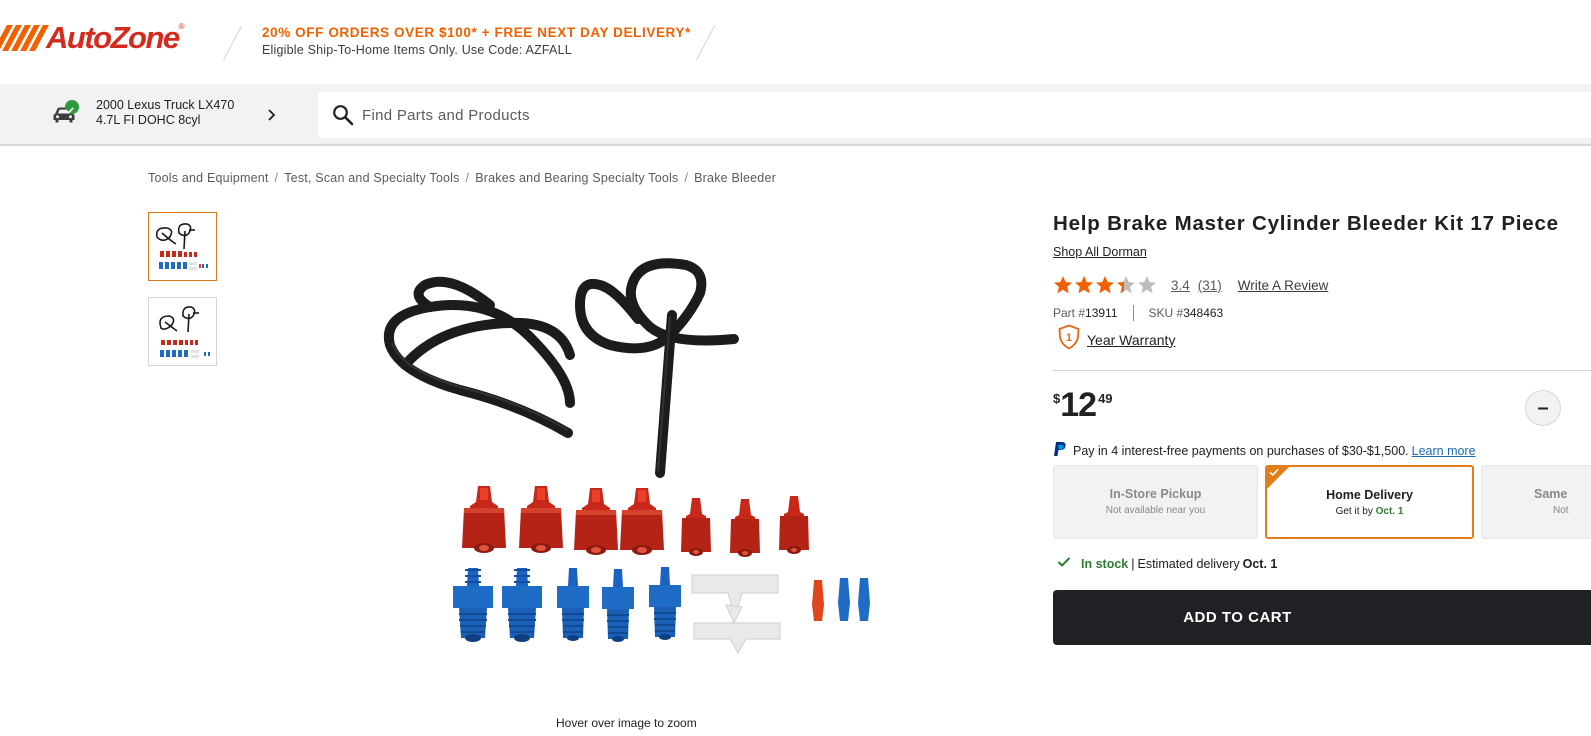  Describe the element at coordinates (812, 115) in the screenshot. I see `search-input` at that location.